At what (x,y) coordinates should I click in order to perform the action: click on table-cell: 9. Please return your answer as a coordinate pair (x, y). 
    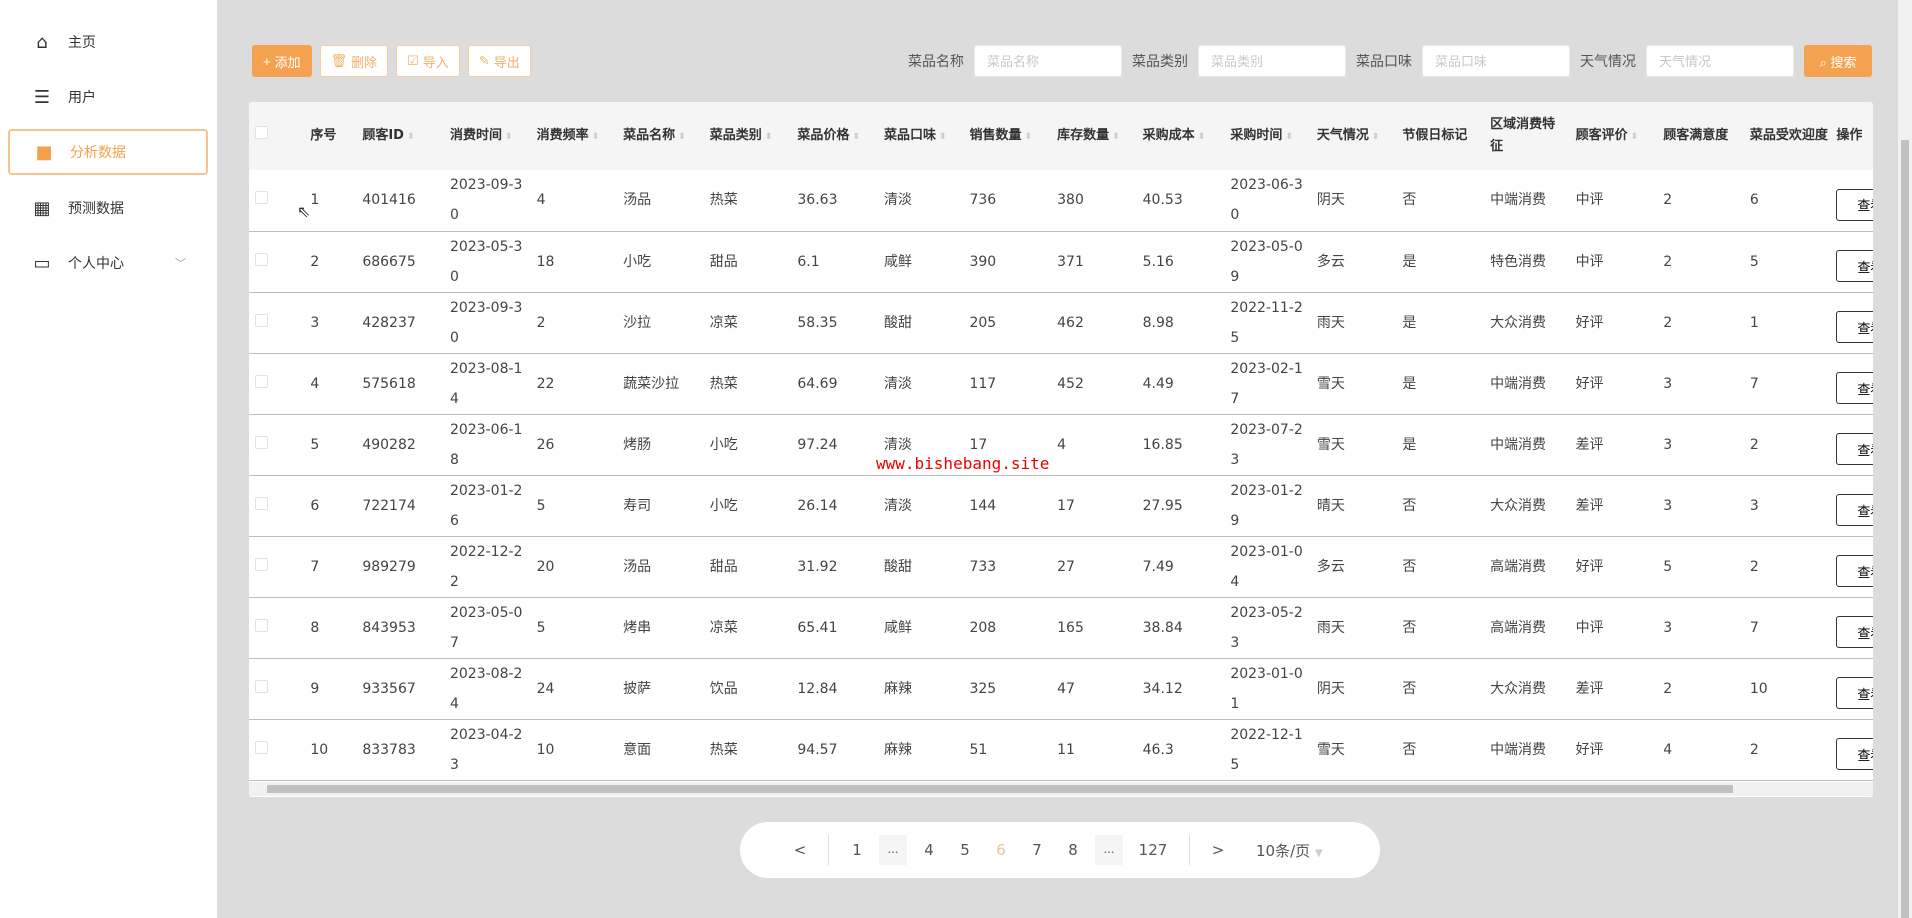
    Looking at the image, I should click on (332, 689).